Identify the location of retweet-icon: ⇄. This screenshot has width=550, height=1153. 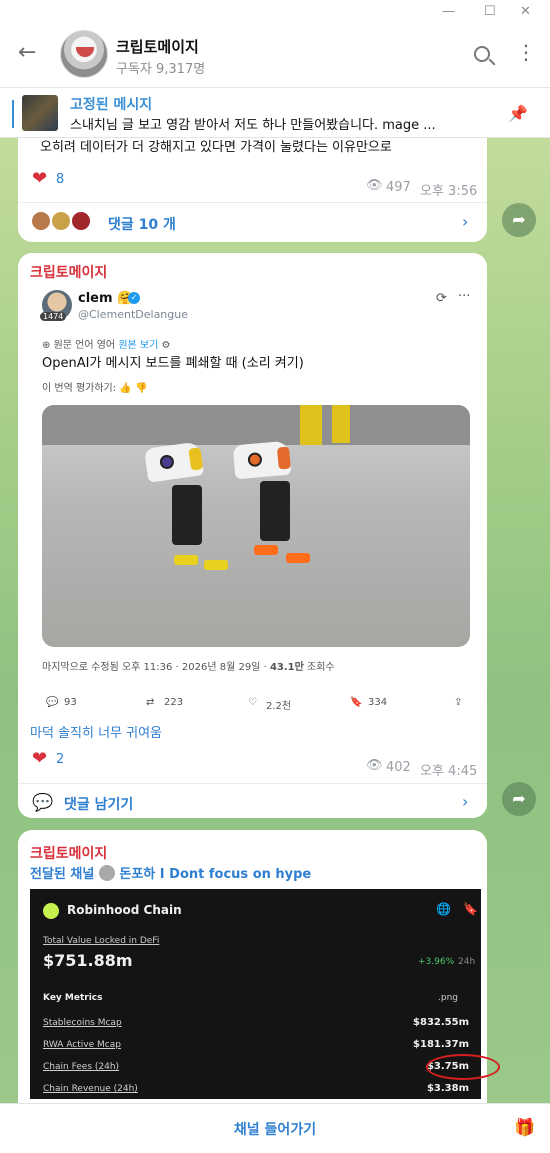
(150, 702).